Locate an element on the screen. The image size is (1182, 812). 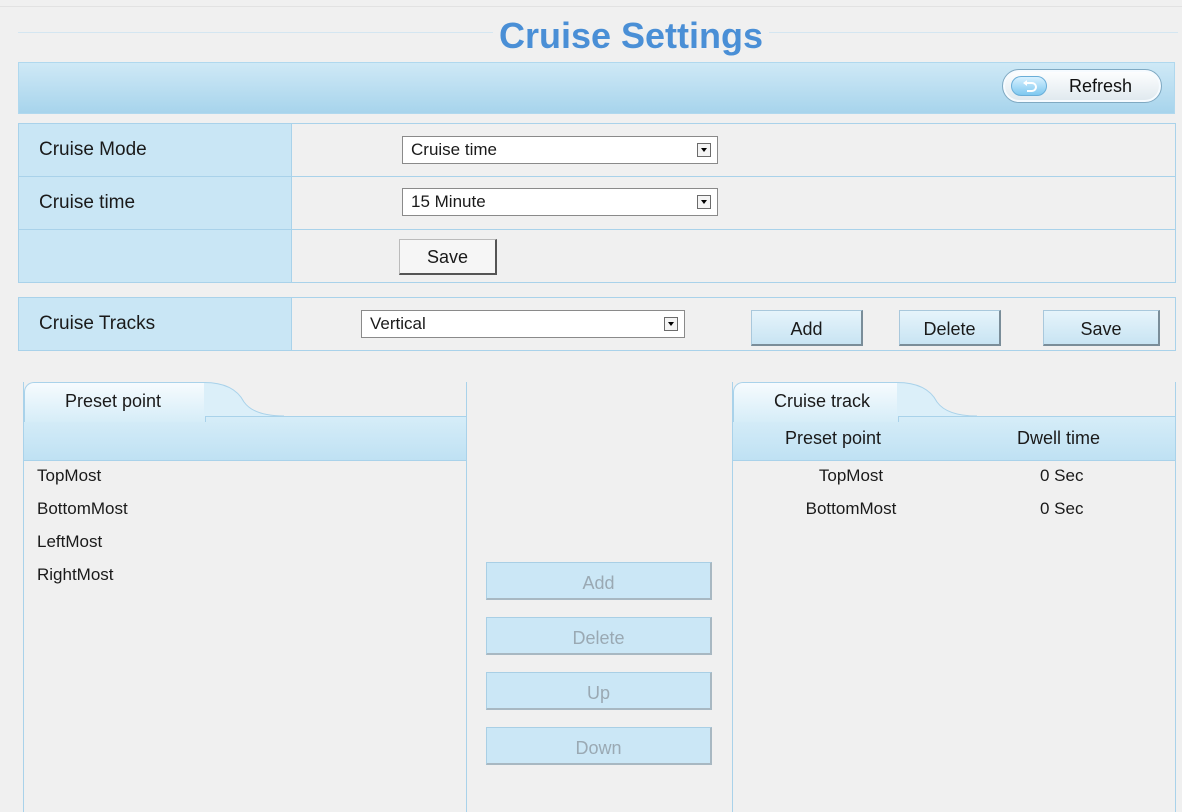
col-preset-point: Preset point is located at coordinates (833, 438).